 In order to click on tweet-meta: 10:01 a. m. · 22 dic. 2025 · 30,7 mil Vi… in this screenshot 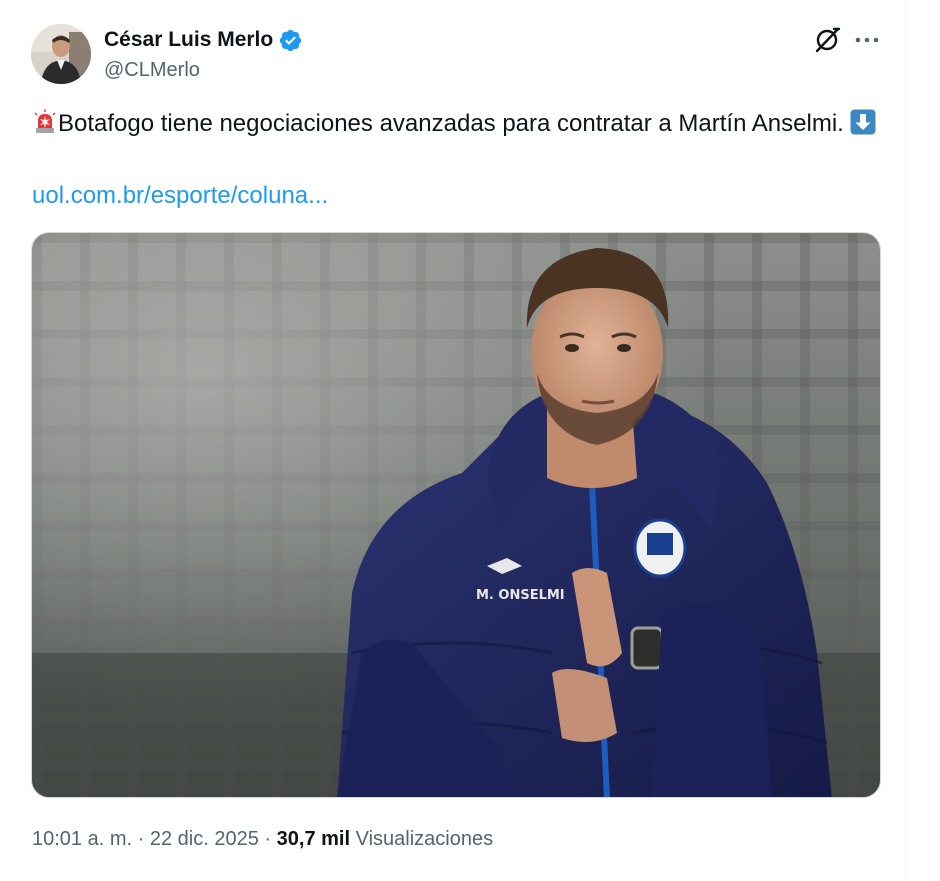, I will do `click(262, 839)`.